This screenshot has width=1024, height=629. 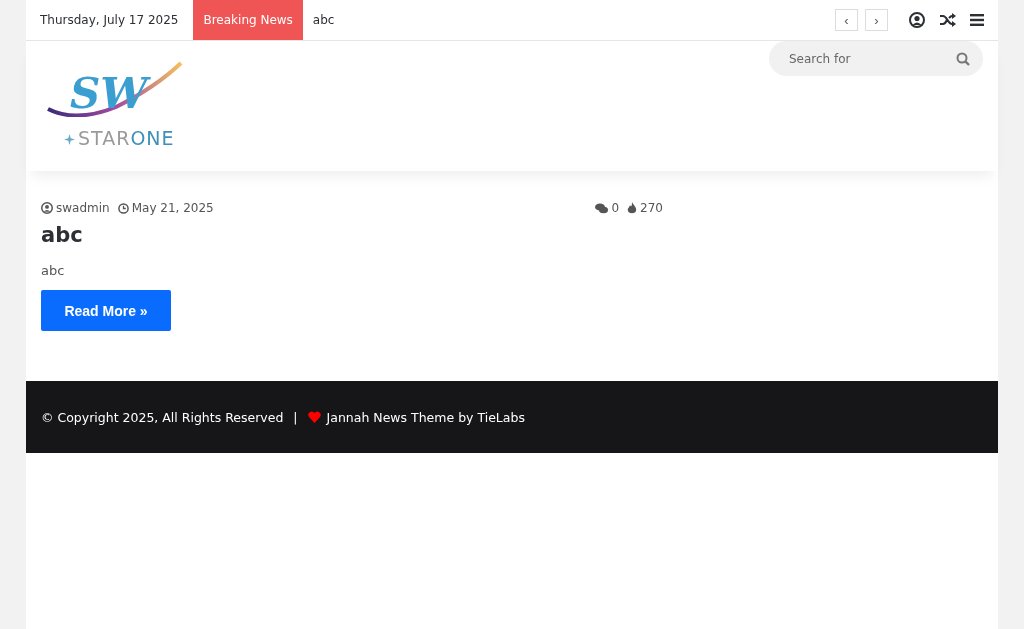 I want to click on search-icon, so click(x=963, y=59).